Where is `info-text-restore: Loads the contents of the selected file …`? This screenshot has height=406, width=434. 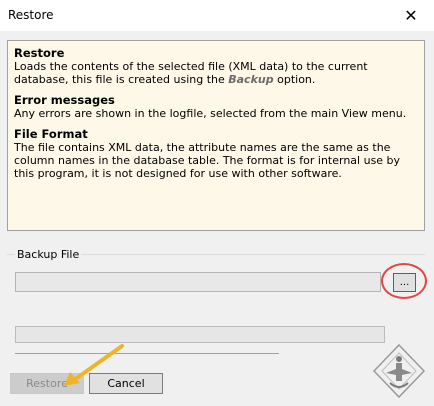 info-text-restore: Loads the contents of the selected file … is located at coordinates (216, 73).